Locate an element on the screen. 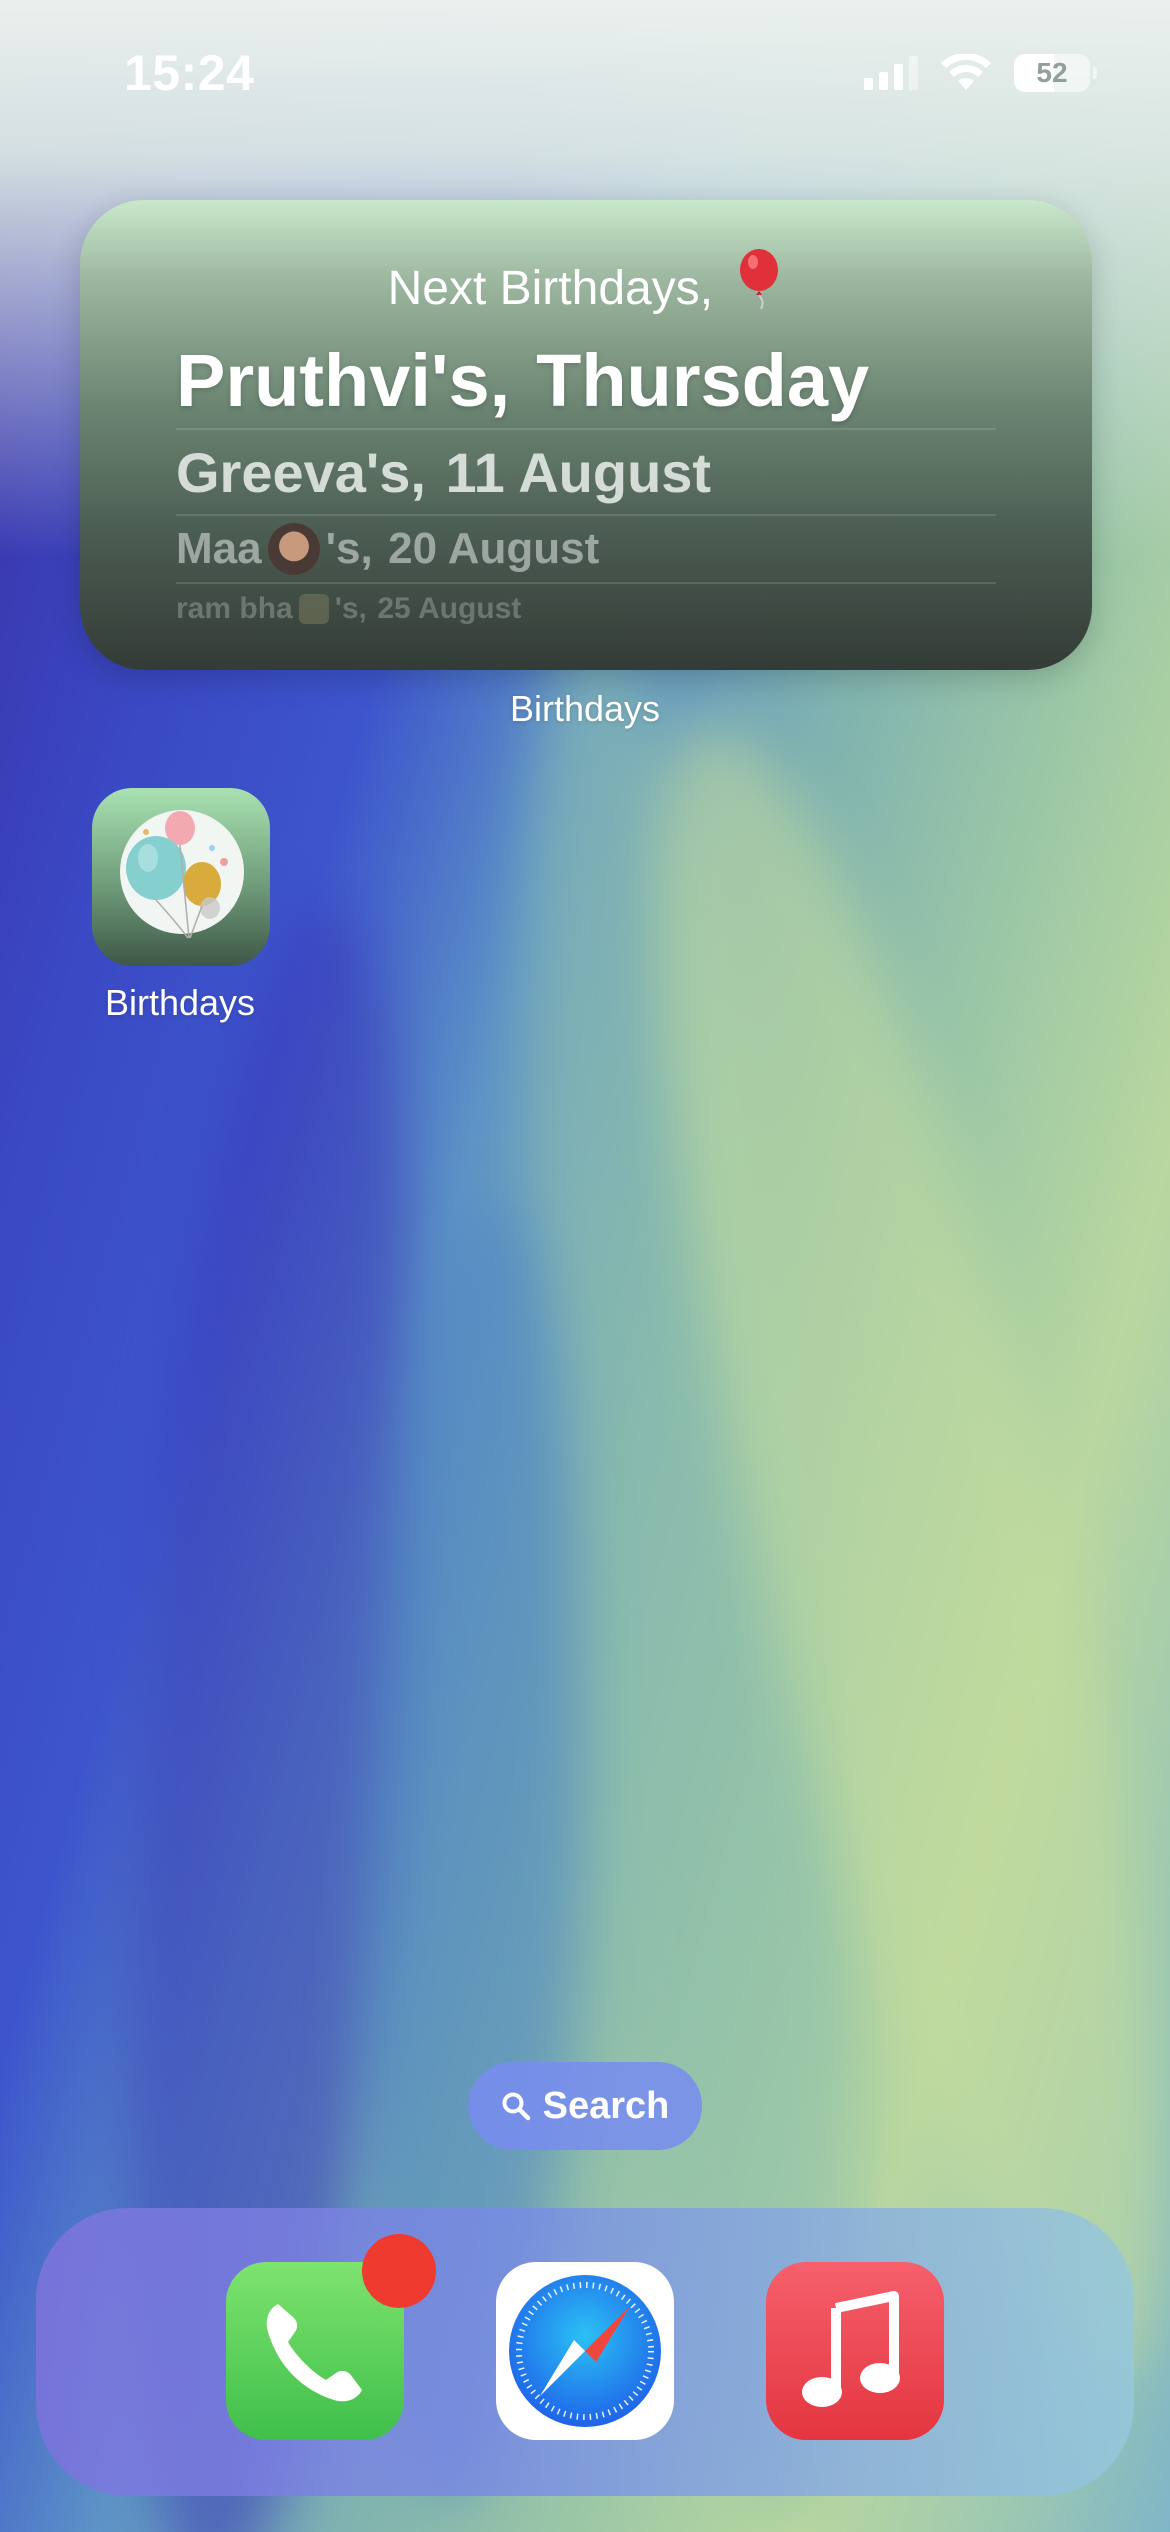 The width and height of the screenshot is (1170, 2532). safari-app-icon is located at coordinates (585, 2351).